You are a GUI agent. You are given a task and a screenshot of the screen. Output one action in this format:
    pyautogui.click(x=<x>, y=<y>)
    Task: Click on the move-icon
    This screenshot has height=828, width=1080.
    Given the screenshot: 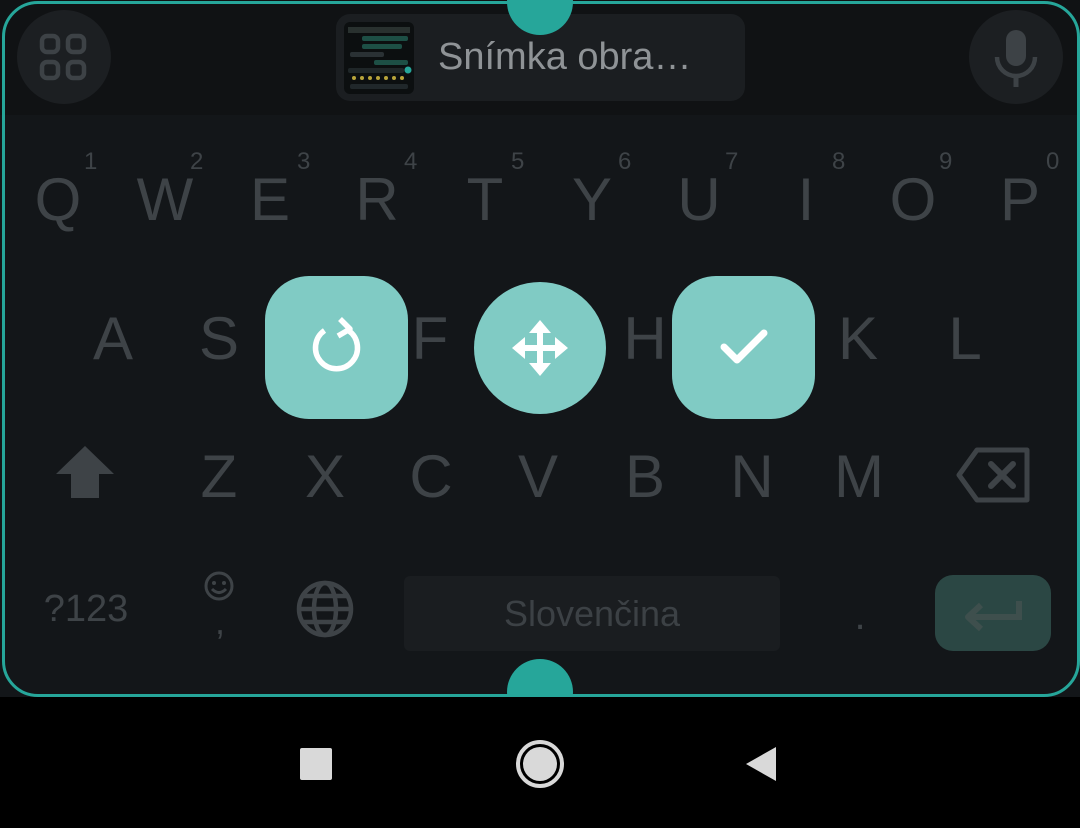 What is the action you would take?
    pyautogui.click(x=540, y=348)
    